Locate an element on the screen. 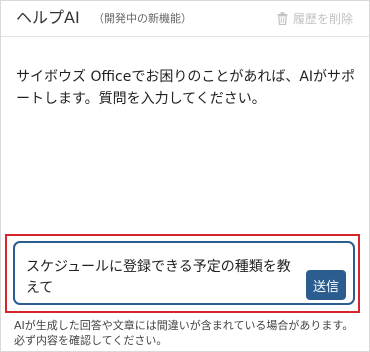 The image size is (370, 352). panel-header: ヘルプAI （開発中の新機能） 履歴を削除 is located at coordinates (185, 19).